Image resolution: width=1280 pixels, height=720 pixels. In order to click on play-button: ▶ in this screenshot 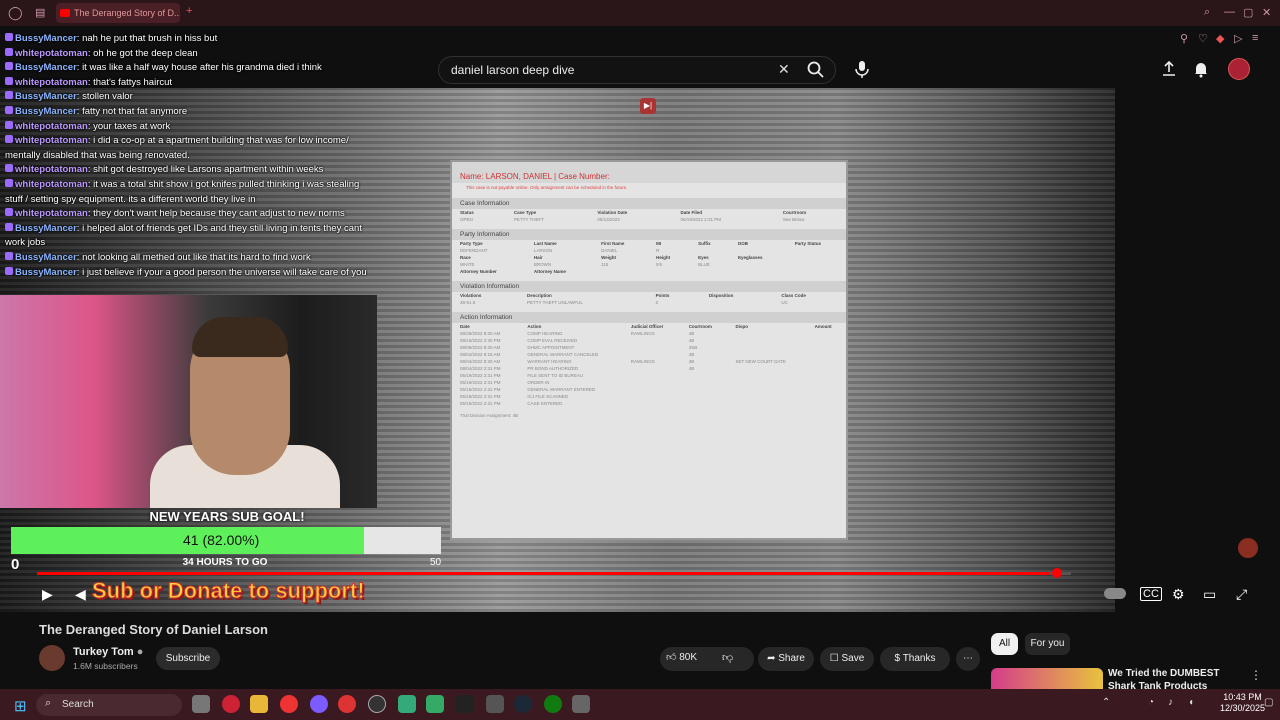, I will do `click(47, 594)`.